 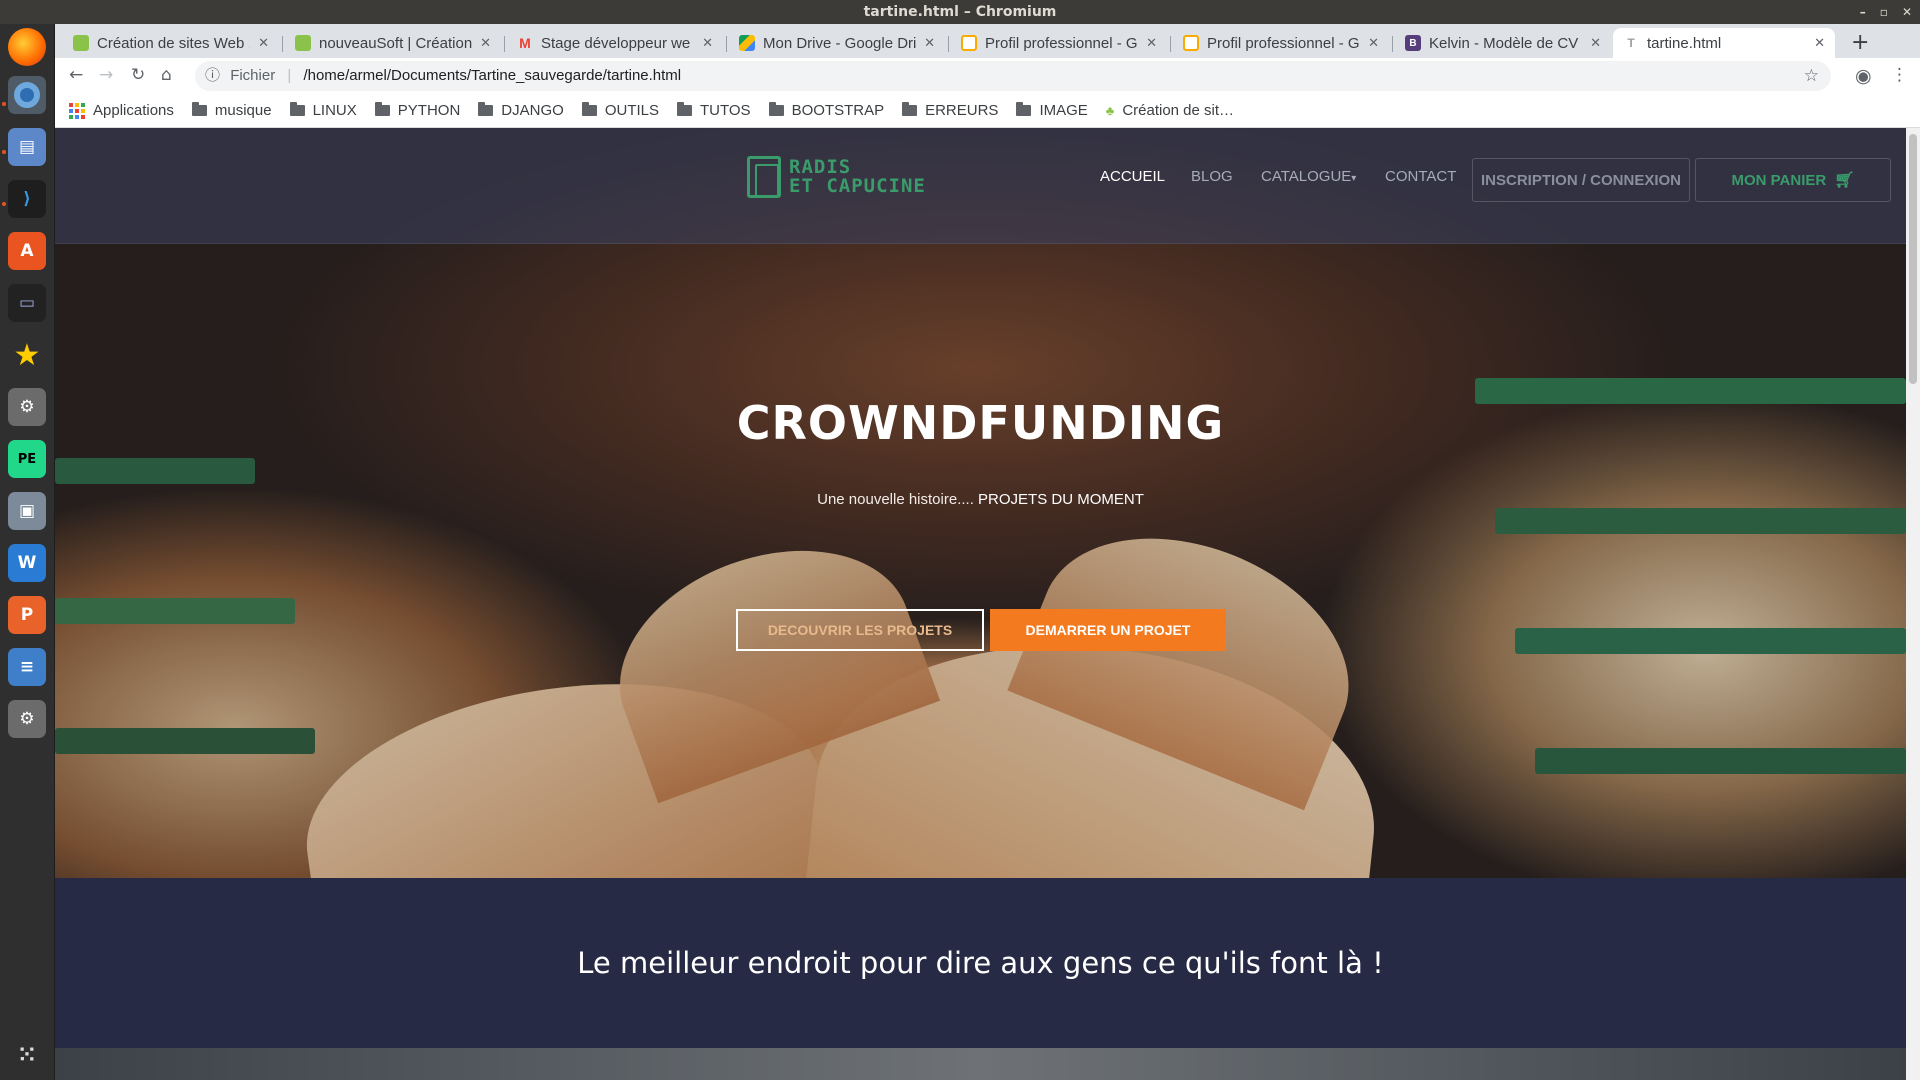 I want to click on bookmark-folder: musique, so click(x=231, y=110).